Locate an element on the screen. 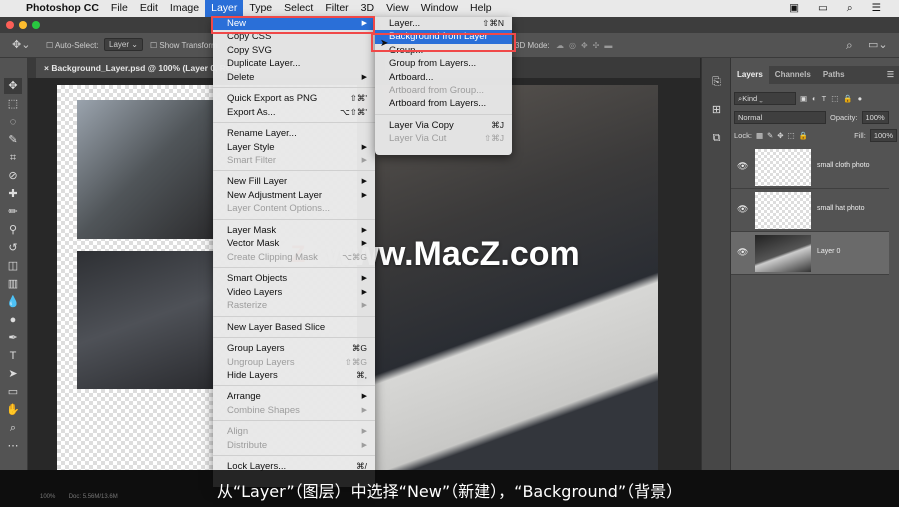 This screenshot has height=507, width=899. menu-item-copy-css: Copy CSS is located at coordinates (294, 36).